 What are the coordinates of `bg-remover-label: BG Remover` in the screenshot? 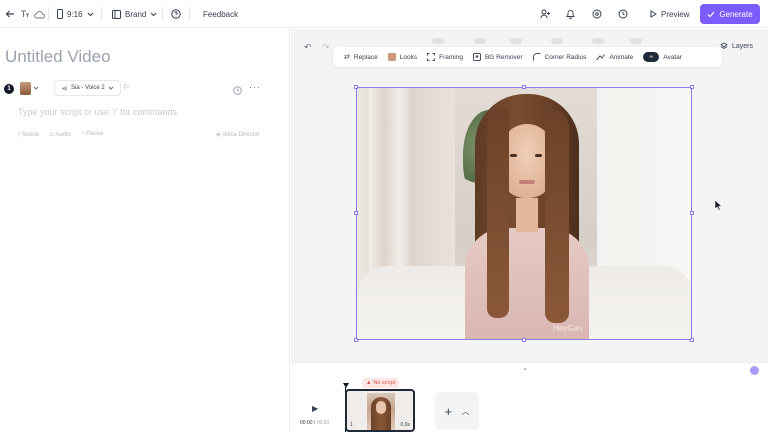 It's located at (503, 57).